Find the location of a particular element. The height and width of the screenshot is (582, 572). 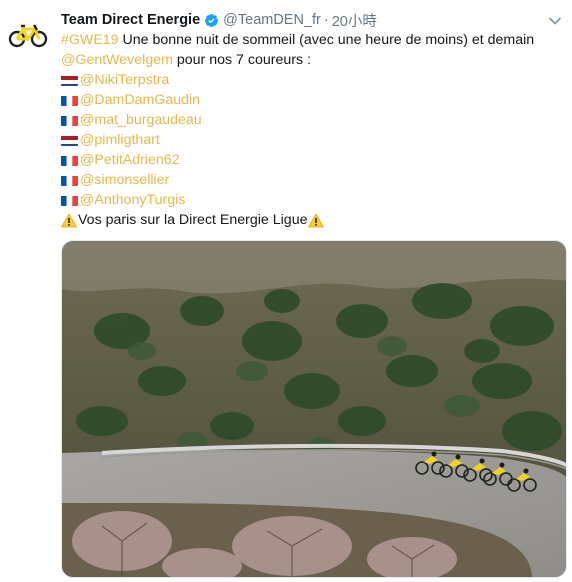

chevron-down-icon is located at coordinates (555, 21).